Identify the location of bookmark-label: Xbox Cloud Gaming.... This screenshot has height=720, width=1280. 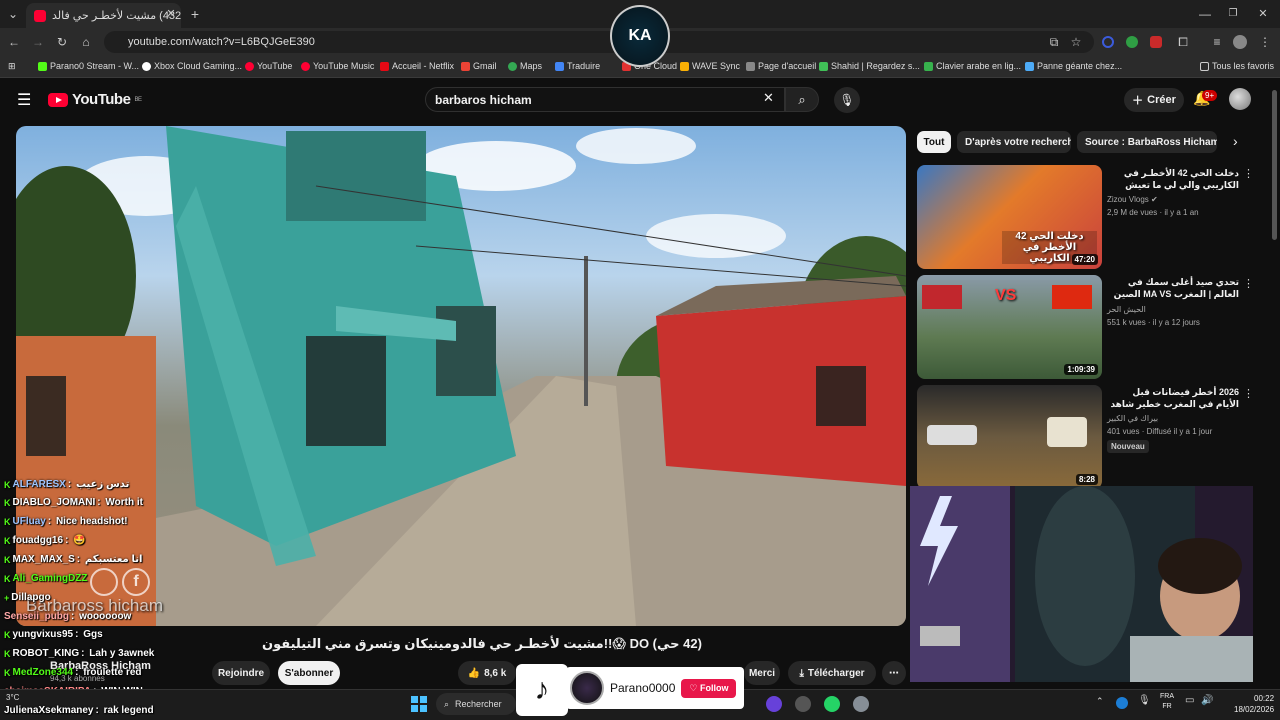
(198, 66).